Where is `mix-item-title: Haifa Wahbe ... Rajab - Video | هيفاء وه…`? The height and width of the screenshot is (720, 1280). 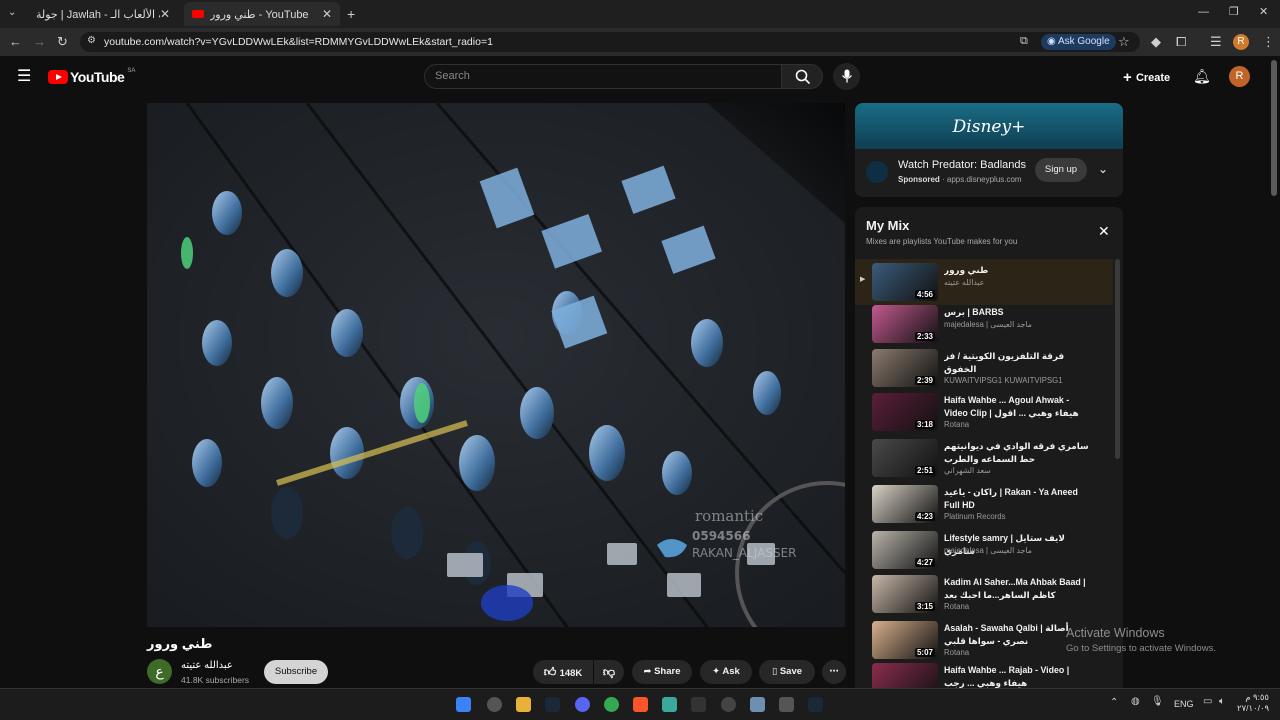 mix-item-title: Haifa Wahbe ... Rajab - Video | هيفاء وه… is located at coordinates (1019, 677).